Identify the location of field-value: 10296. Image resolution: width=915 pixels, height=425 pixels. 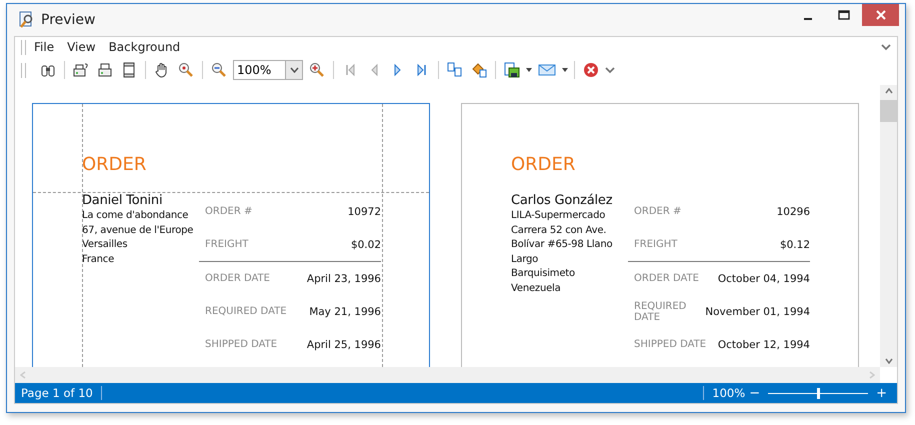
(793, 212).